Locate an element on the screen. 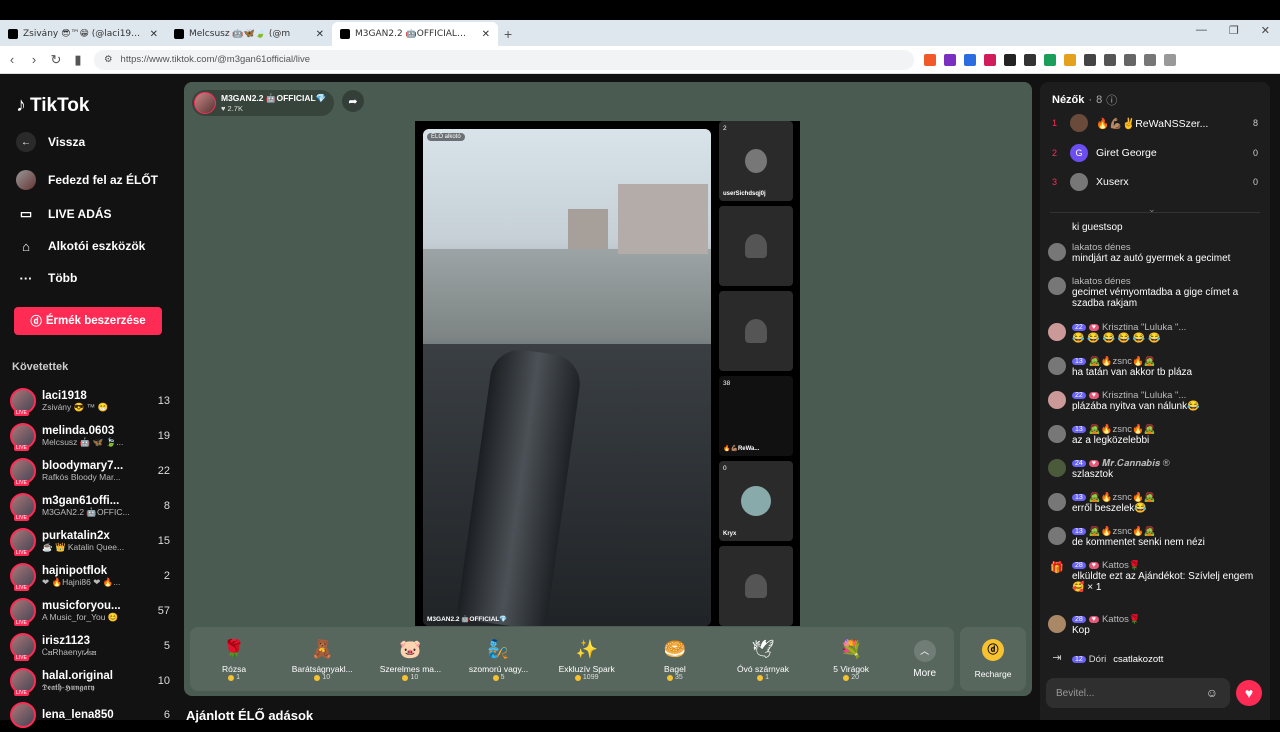 This screenshot has height=732, width=1280. like-button: ♥ is located at coordinates (1249, 693).